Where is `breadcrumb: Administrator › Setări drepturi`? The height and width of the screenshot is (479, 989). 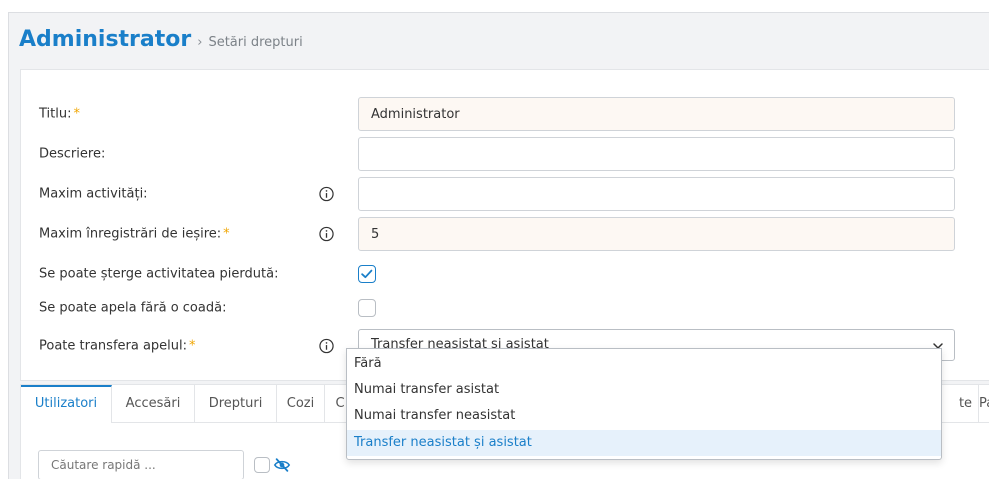 breadcrumb: Administrator › Setări drepturi is located at coordinates (161, 39).